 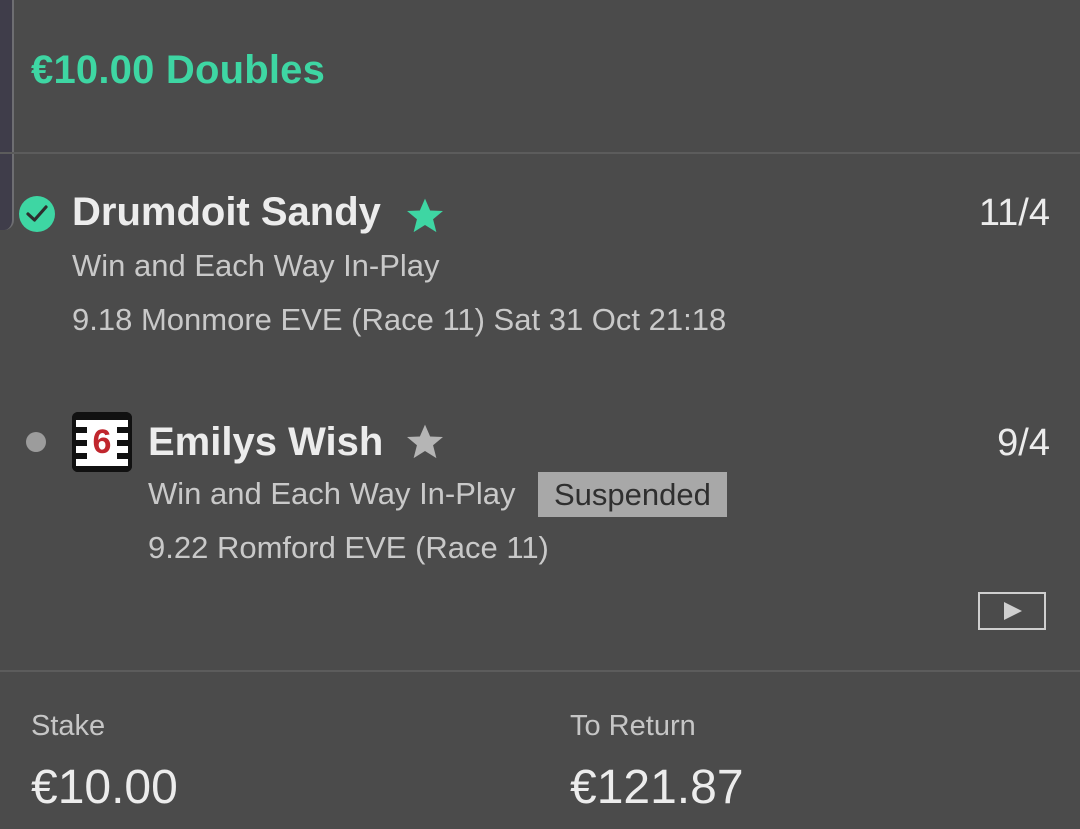 What do you see at coordinates (1014, 213) in the screenshot?
I see `selection-odds: 11/4` at bounding box center [1014, 213].